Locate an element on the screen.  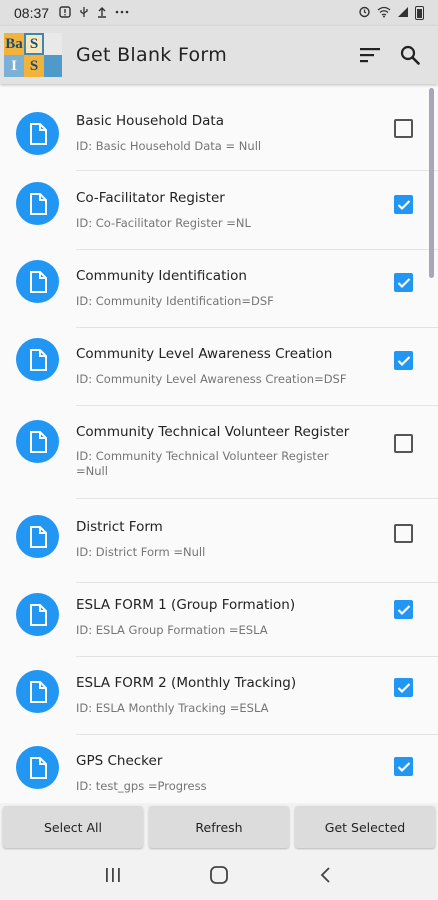
refresh-button: Refresh is located at coordinates (219, 827).